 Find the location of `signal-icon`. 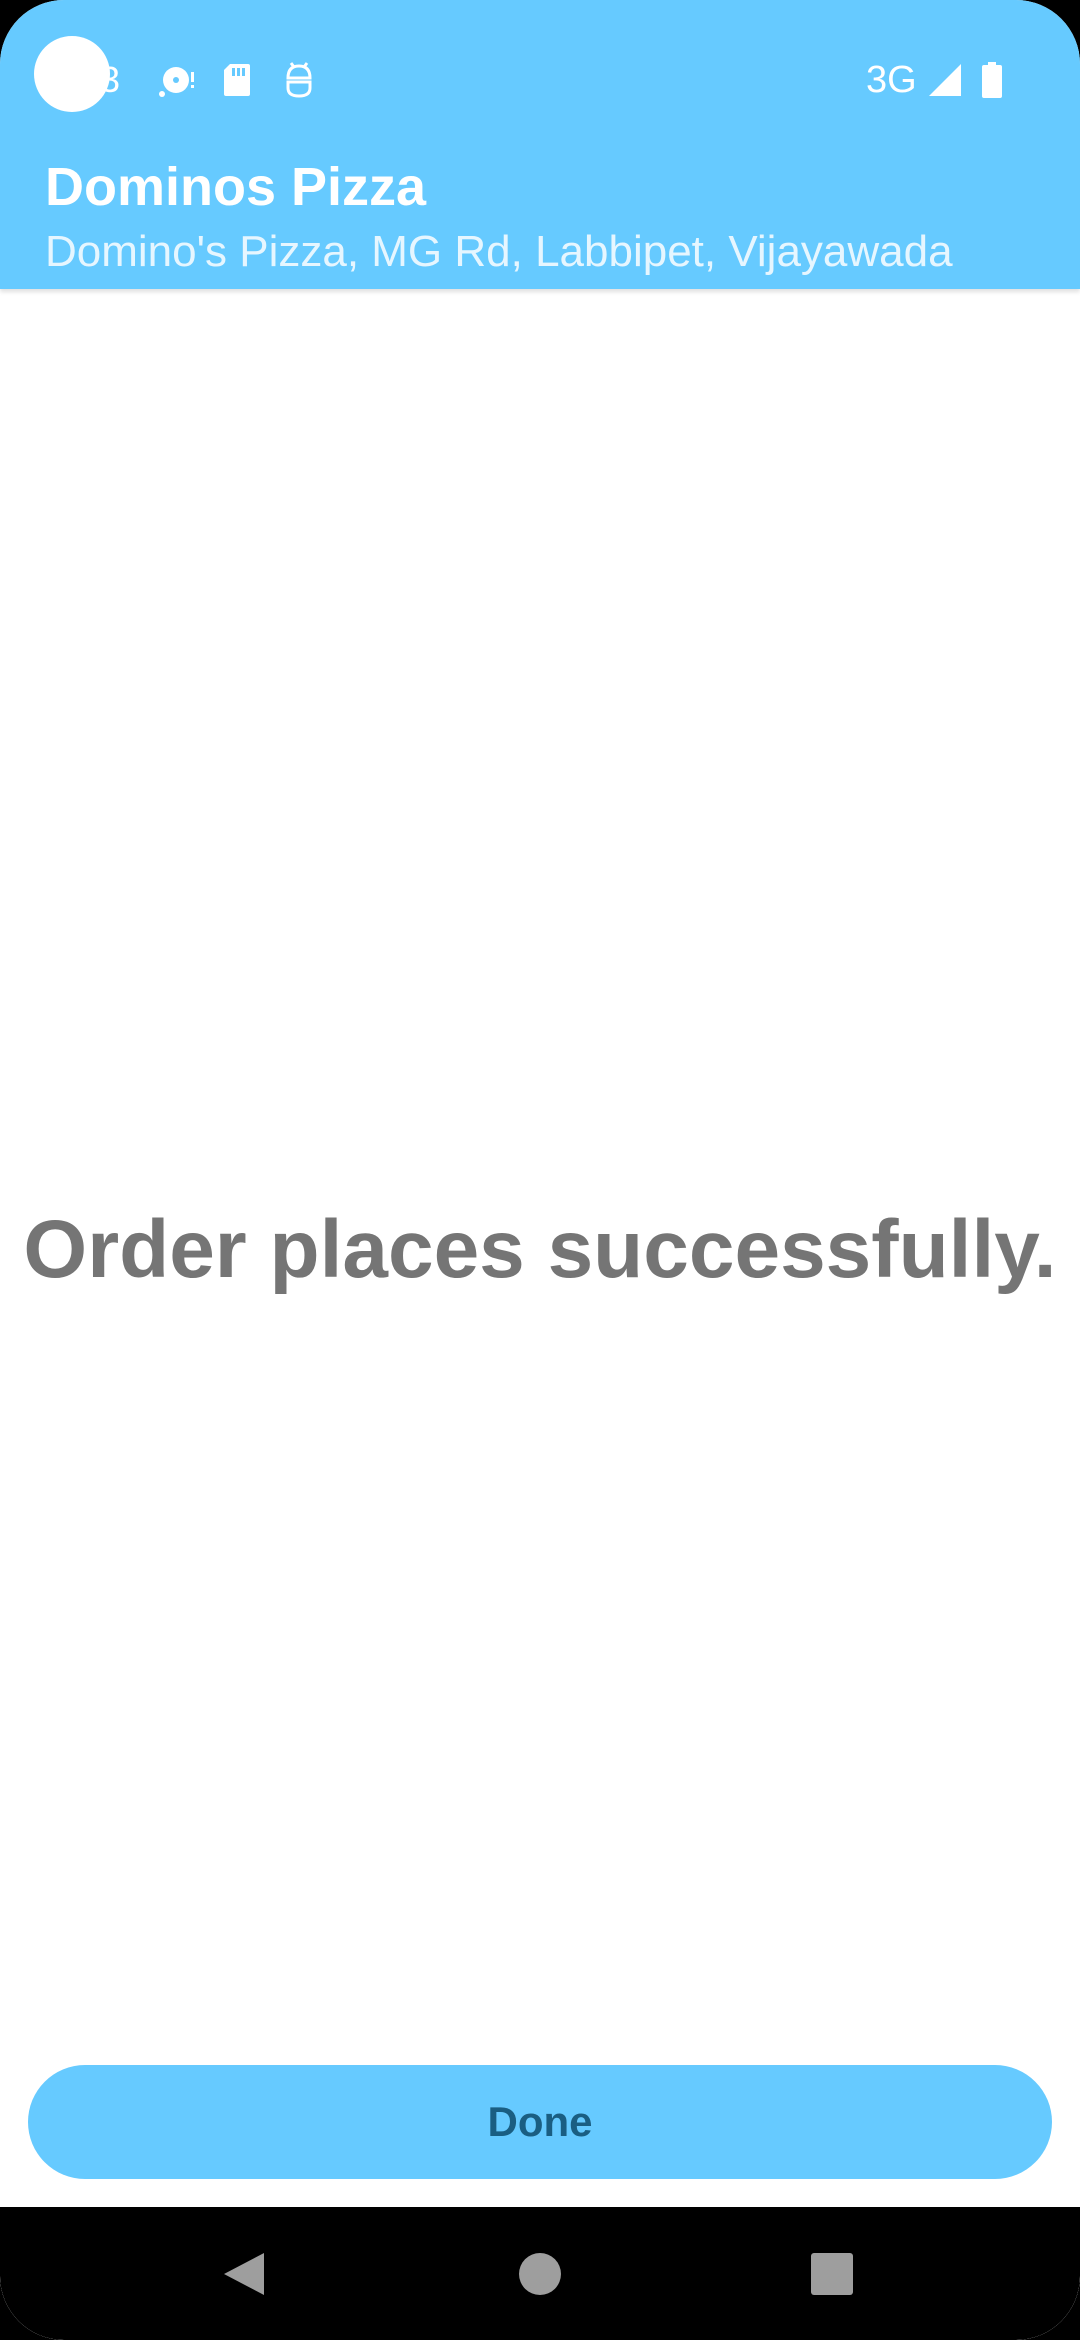

signal-icon is located at coordinates (945, 80).